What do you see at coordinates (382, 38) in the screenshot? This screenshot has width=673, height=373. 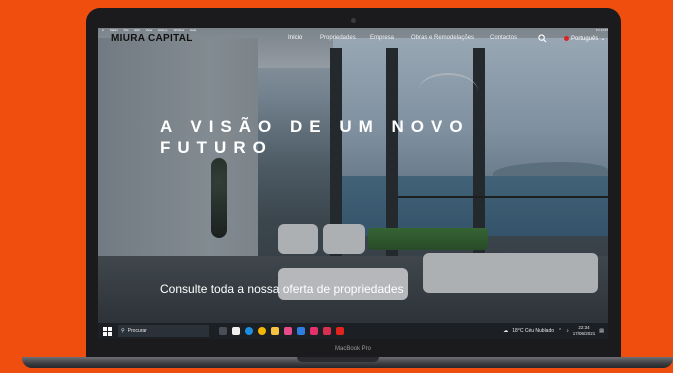 I see `nav-link-empresa: Empresa` at bounding box center [382, 38].